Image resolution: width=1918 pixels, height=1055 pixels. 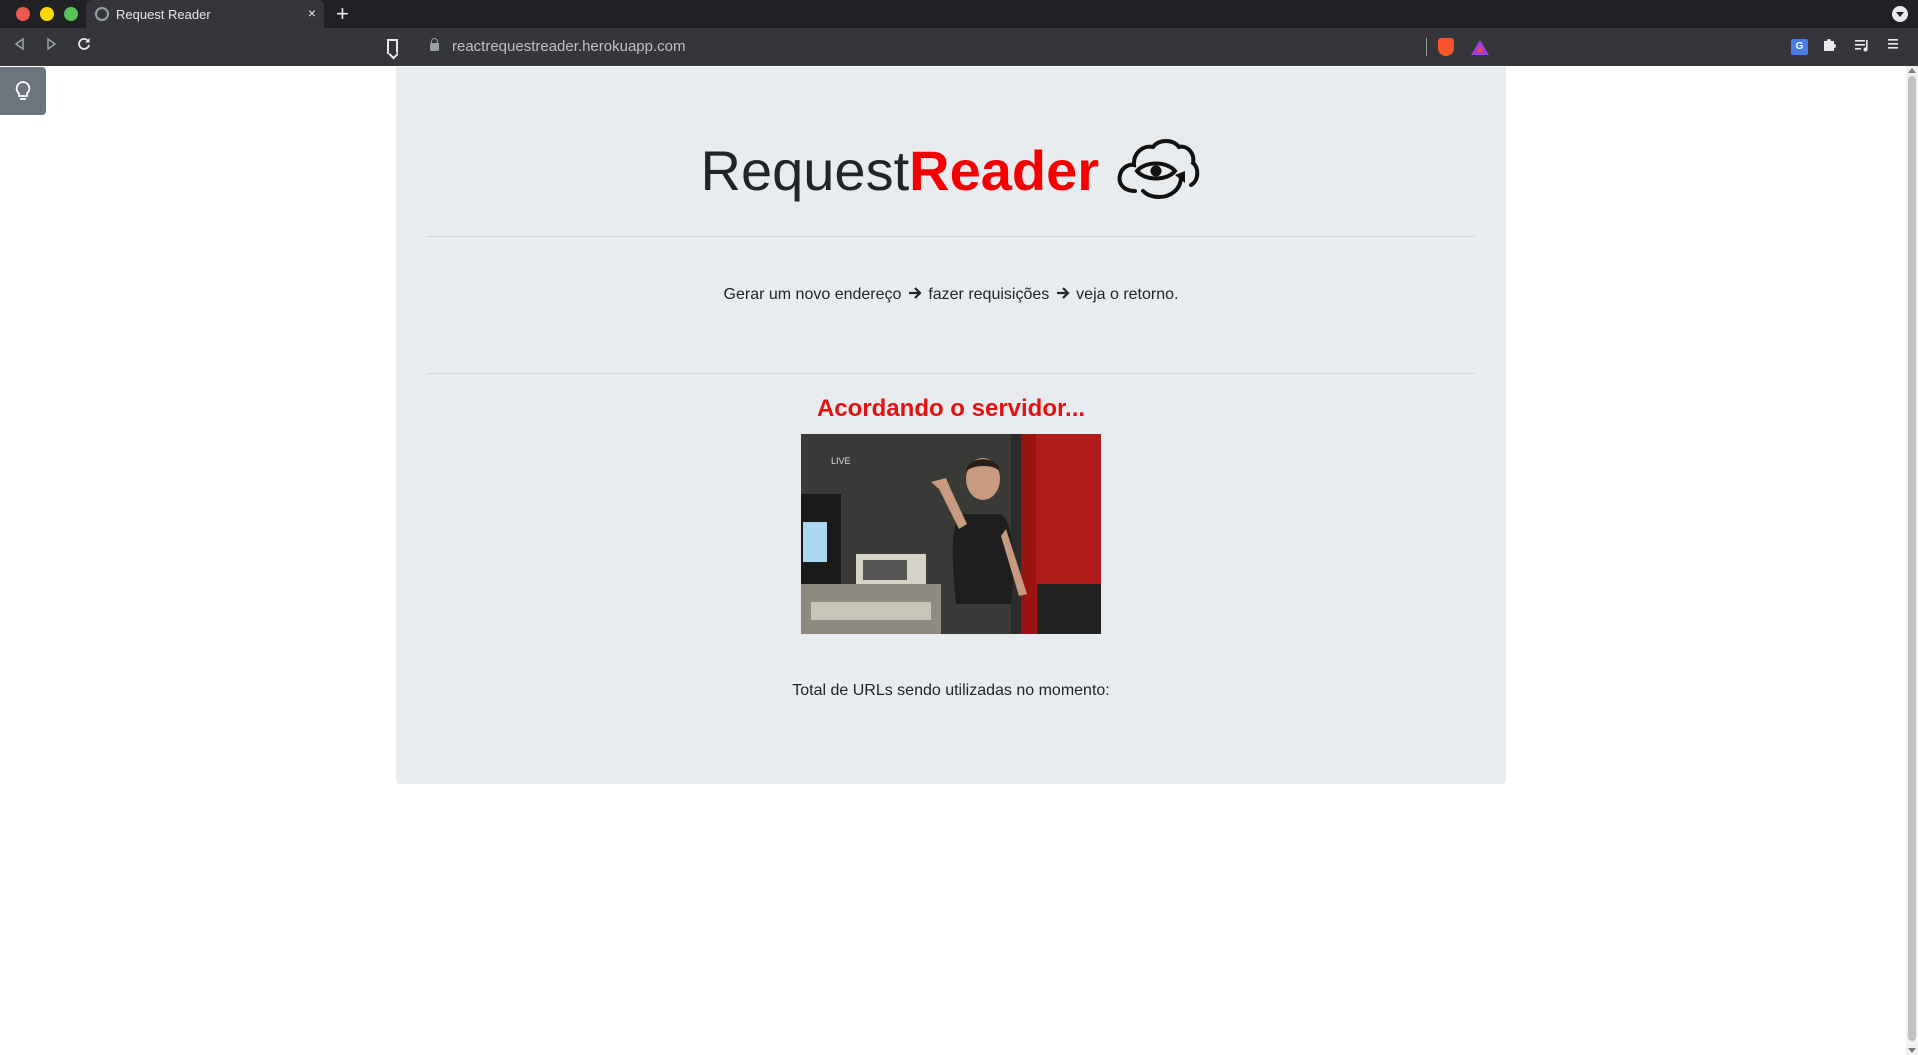 What do you see at coordinates (1830, 46) in the screenshot?
I see `puzzle-icon` at bounding box center [1830, 46].